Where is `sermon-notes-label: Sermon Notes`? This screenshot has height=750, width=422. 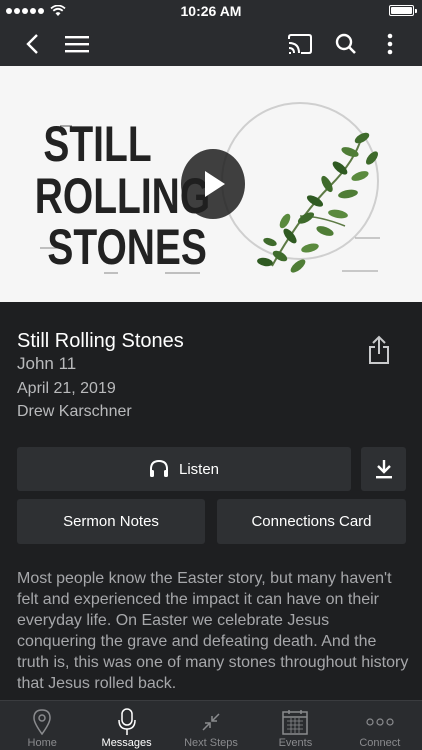 sermon-notes-label: Sermon Notes is located at coordinates (111, 521).